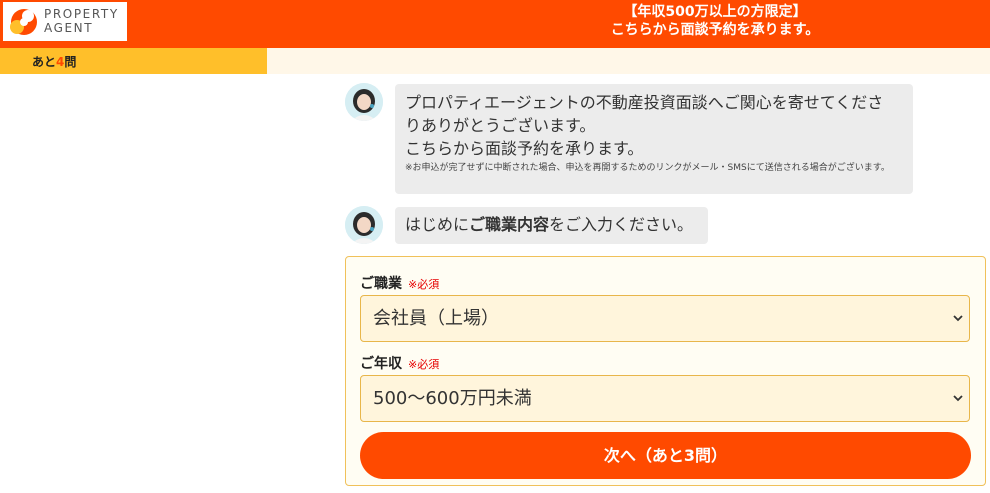 The image size is (990, 493). I want to click on income-select: 500〜600万円未満, so click(665, 398).